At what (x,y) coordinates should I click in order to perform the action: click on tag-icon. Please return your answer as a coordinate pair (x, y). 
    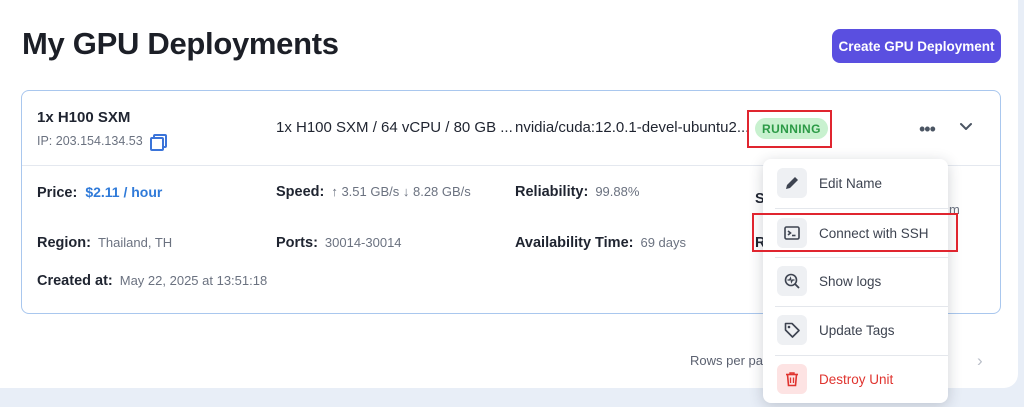
    Looking at the image, I should click on (792, 330).